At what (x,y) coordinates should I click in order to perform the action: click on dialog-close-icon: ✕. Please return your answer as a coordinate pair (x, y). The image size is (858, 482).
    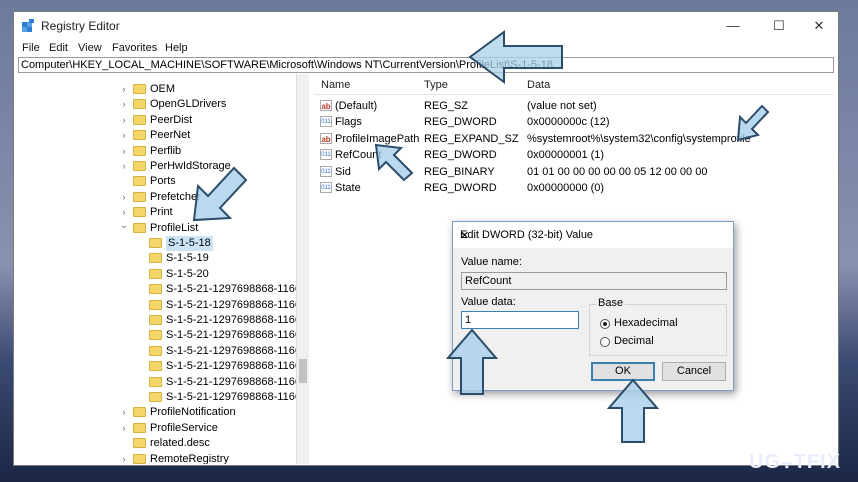
    Looking at the image, I should click on (592, 235).